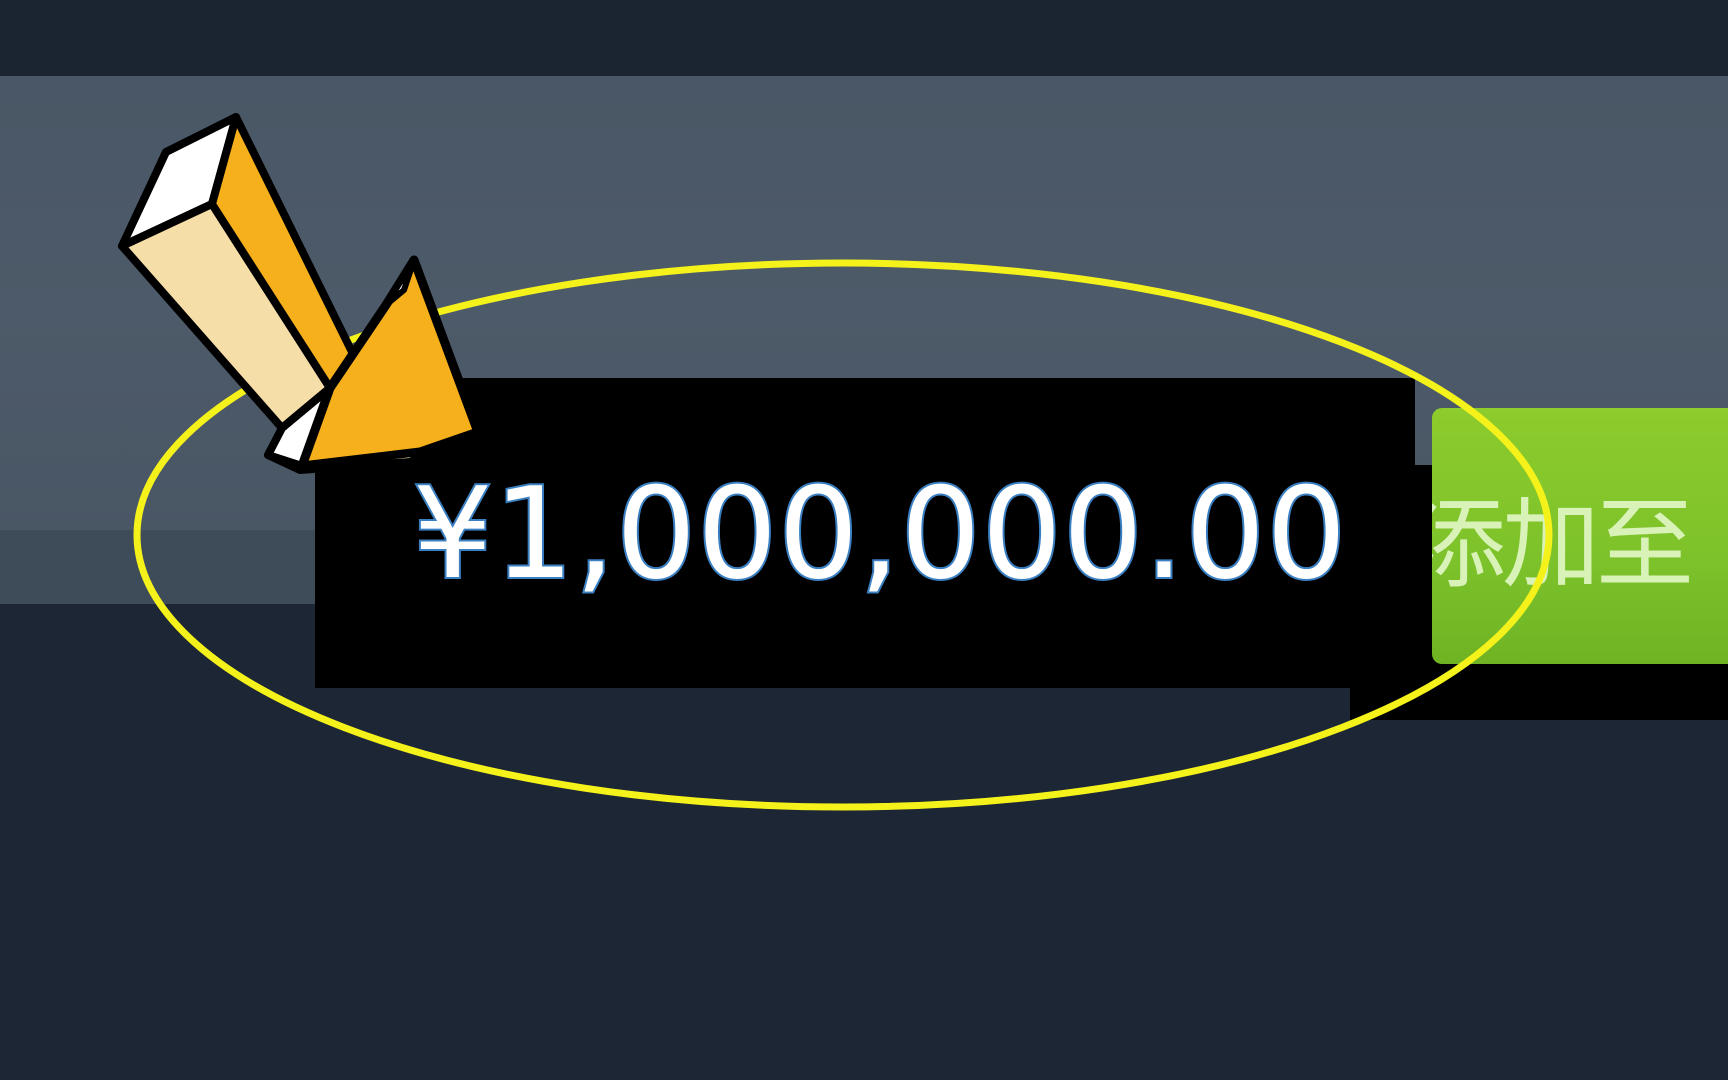 This screenshot has height=1080, width=1728. I want to click on add-to-cart-button: 添加至, so click(1580, 536).